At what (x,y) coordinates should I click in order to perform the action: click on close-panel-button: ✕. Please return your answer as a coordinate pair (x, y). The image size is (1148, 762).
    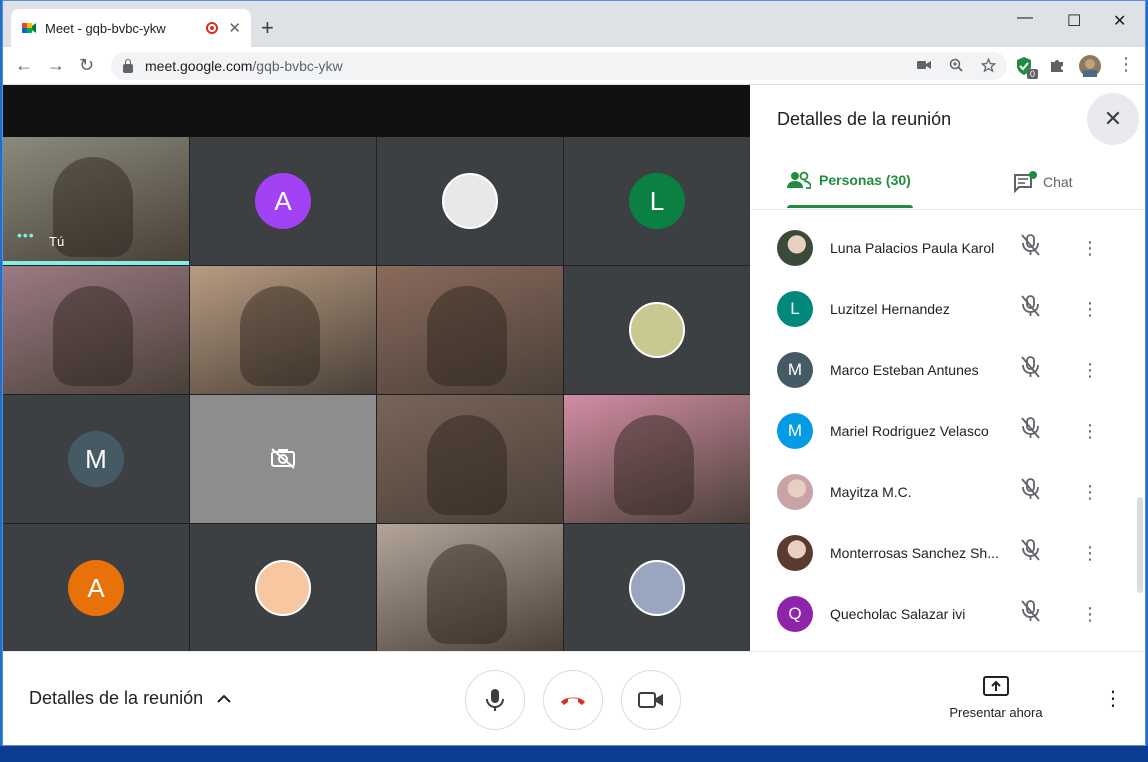
    Looking at the image, I should click on (1113, 119).